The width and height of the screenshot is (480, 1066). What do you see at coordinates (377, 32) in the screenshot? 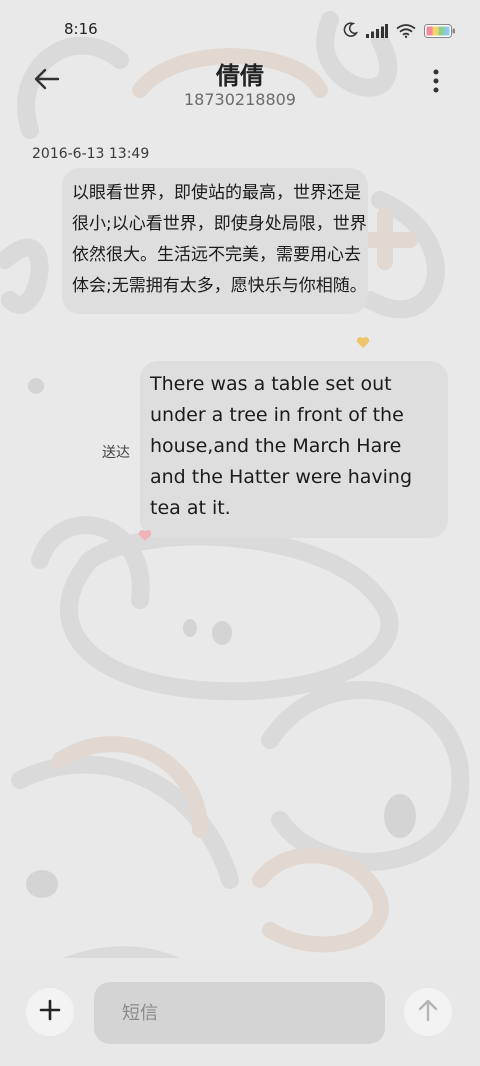
I see `signal-icon` at bounding box center [377, 32].